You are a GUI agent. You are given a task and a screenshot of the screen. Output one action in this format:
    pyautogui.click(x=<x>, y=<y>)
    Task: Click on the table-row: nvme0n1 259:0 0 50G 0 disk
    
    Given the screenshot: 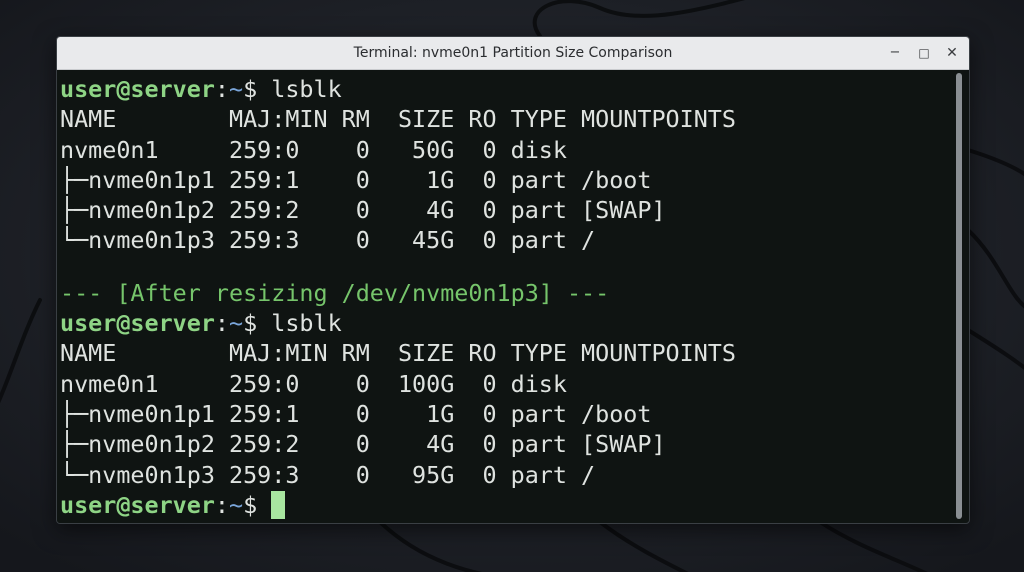 What is the action you would take?
    pyautogui.click(x=313, y=149)
    